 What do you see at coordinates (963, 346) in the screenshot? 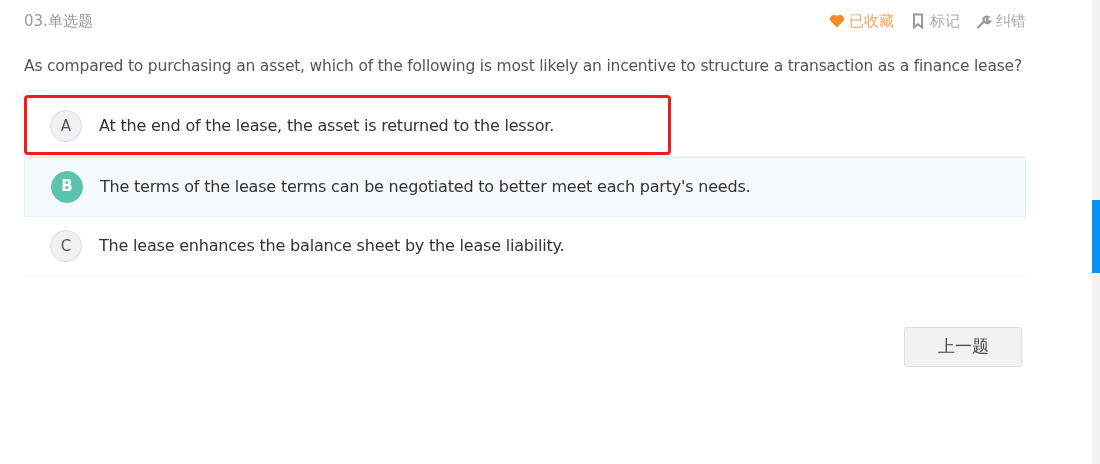
I see `previous-question-button: 上一题` at bounding box center [963, 346].